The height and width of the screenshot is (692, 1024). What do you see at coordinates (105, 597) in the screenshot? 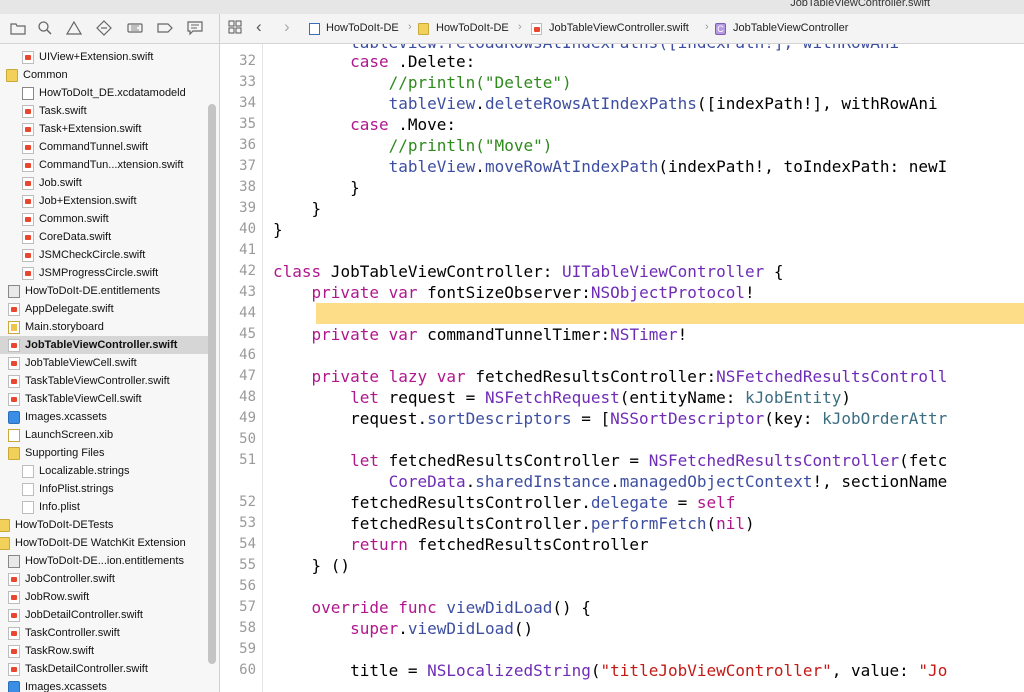
I see `navigator-item: JobRow.swift` at bounding box center [105, 597].